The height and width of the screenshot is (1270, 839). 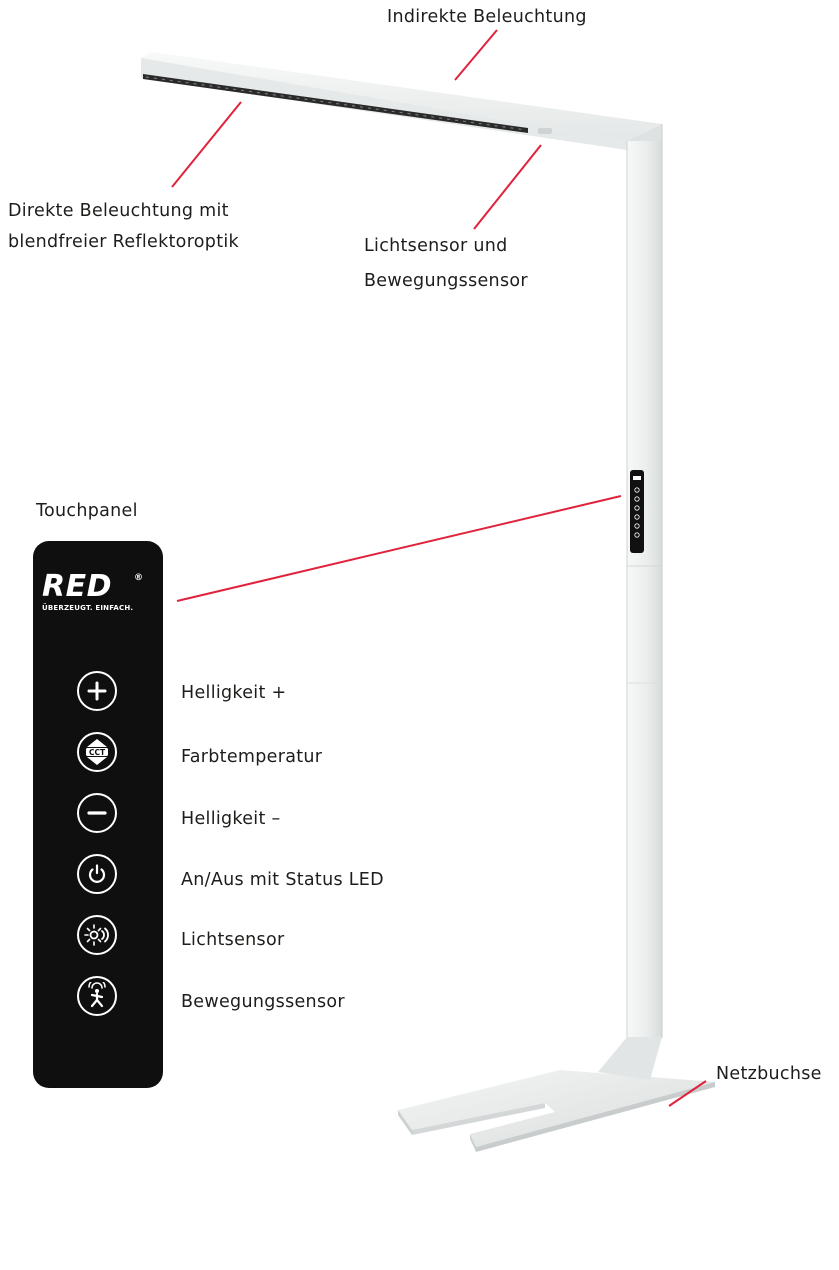 I want to click on label-sensor-line1: Lichtsensor und, so click(x=436, y=246).